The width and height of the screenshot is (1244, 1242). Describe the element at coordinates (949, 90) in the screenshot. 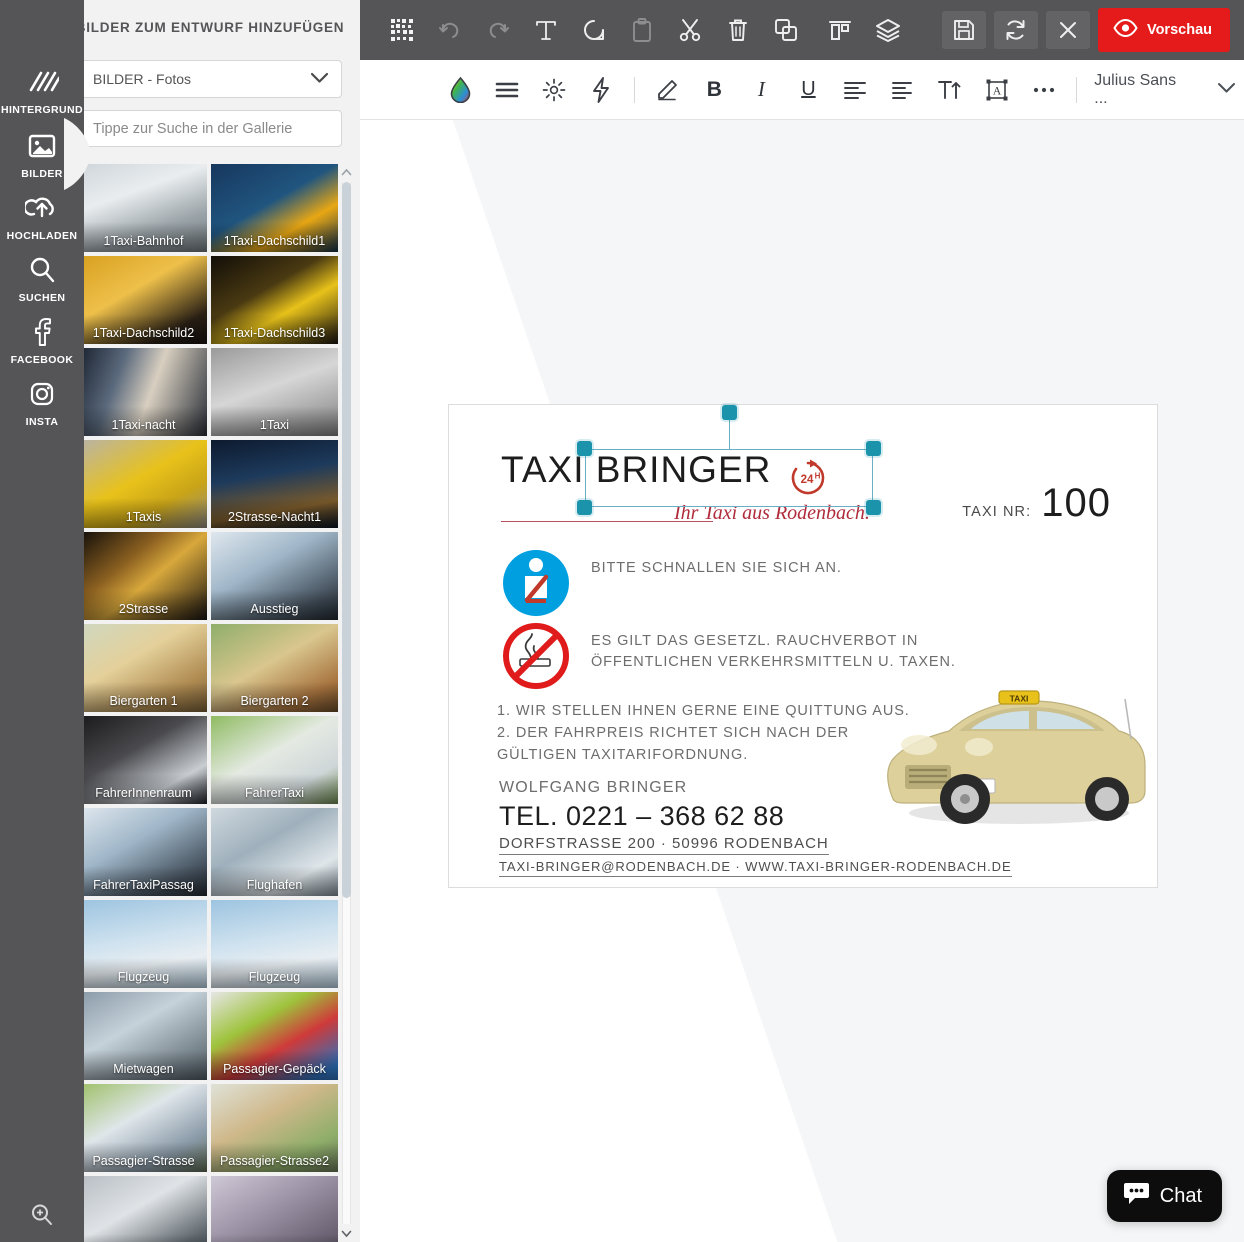

I see `text-size-icon` at that location.